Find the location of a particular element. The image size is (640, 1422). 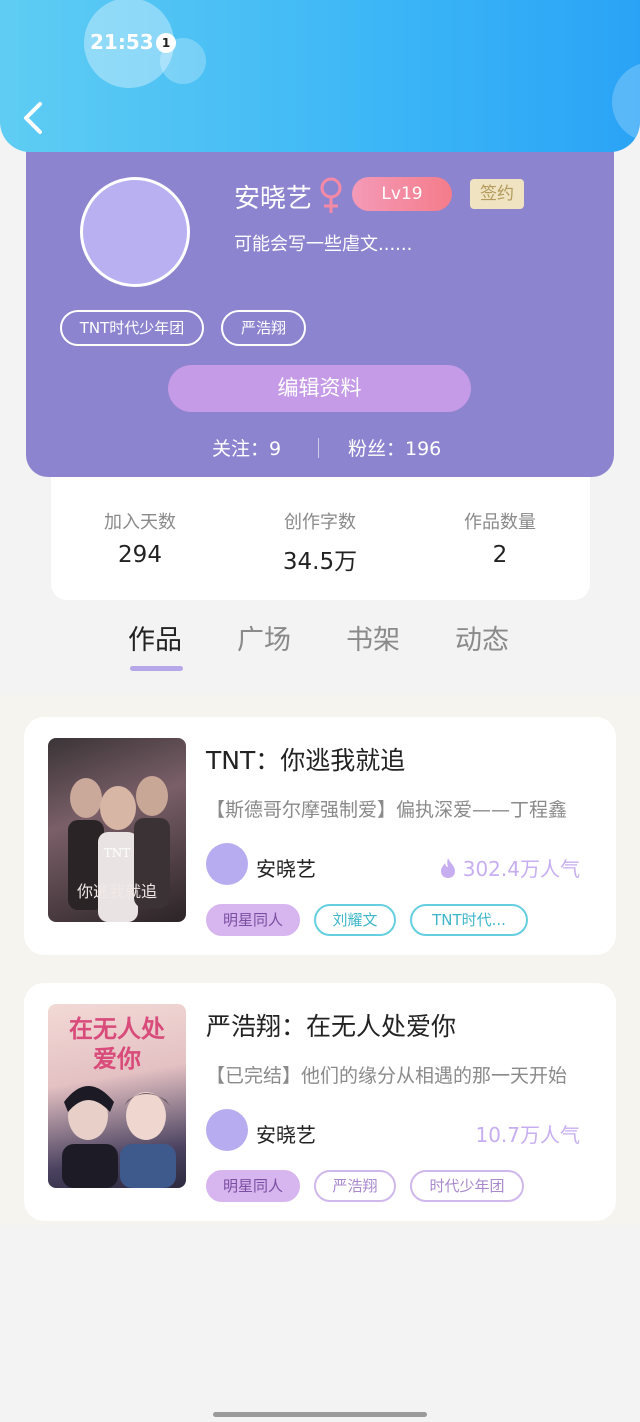

tab-works: 作品 is located at coordinates (155, 637).